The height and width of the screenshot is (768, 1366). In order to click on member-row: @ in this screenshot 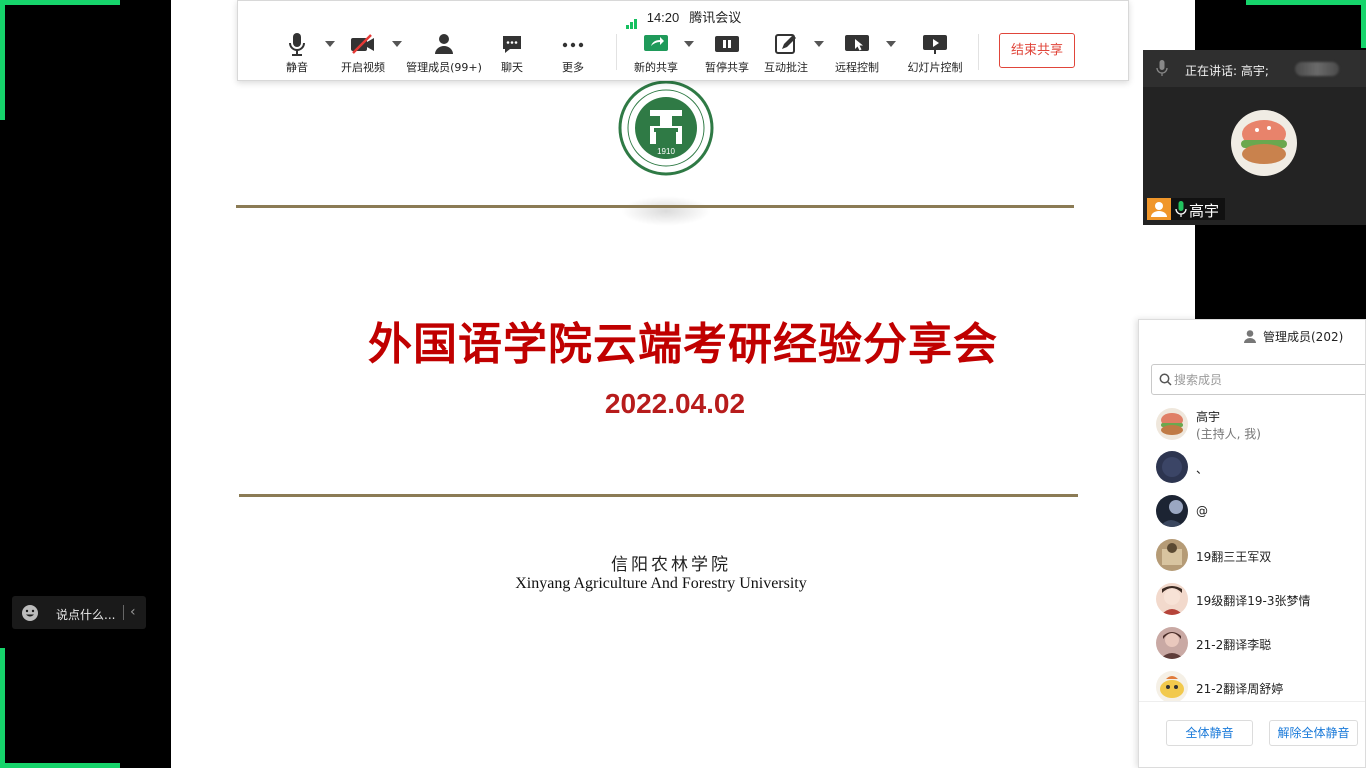, I will do `click(1252, 511)`.